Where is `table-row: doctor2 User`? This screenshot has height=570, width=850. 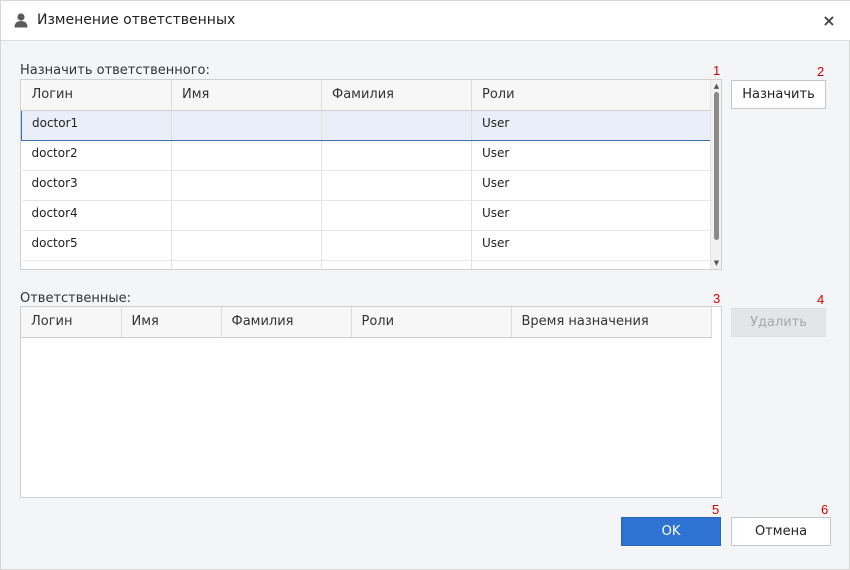 table-row: doctor2 User is located at coordinates (366, 155).